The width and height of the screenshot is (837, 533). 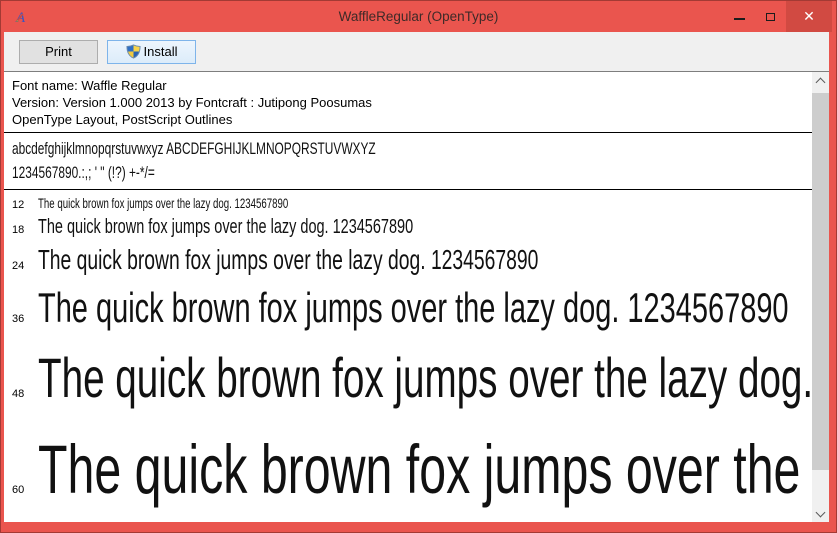 I want to click on close-icon: ✕, so click(x=809, y=16).